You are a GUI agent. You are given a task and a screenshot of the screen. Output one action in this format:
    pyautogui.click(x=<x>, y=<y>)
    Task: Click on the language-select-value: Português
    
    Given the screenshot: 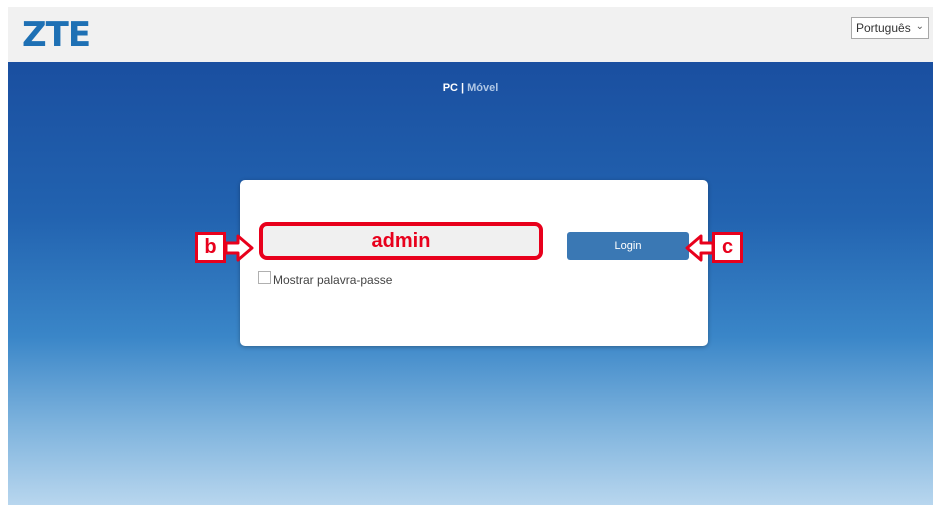 What is the action you would take?
    pyautogui.click(x=883, y=28)
    